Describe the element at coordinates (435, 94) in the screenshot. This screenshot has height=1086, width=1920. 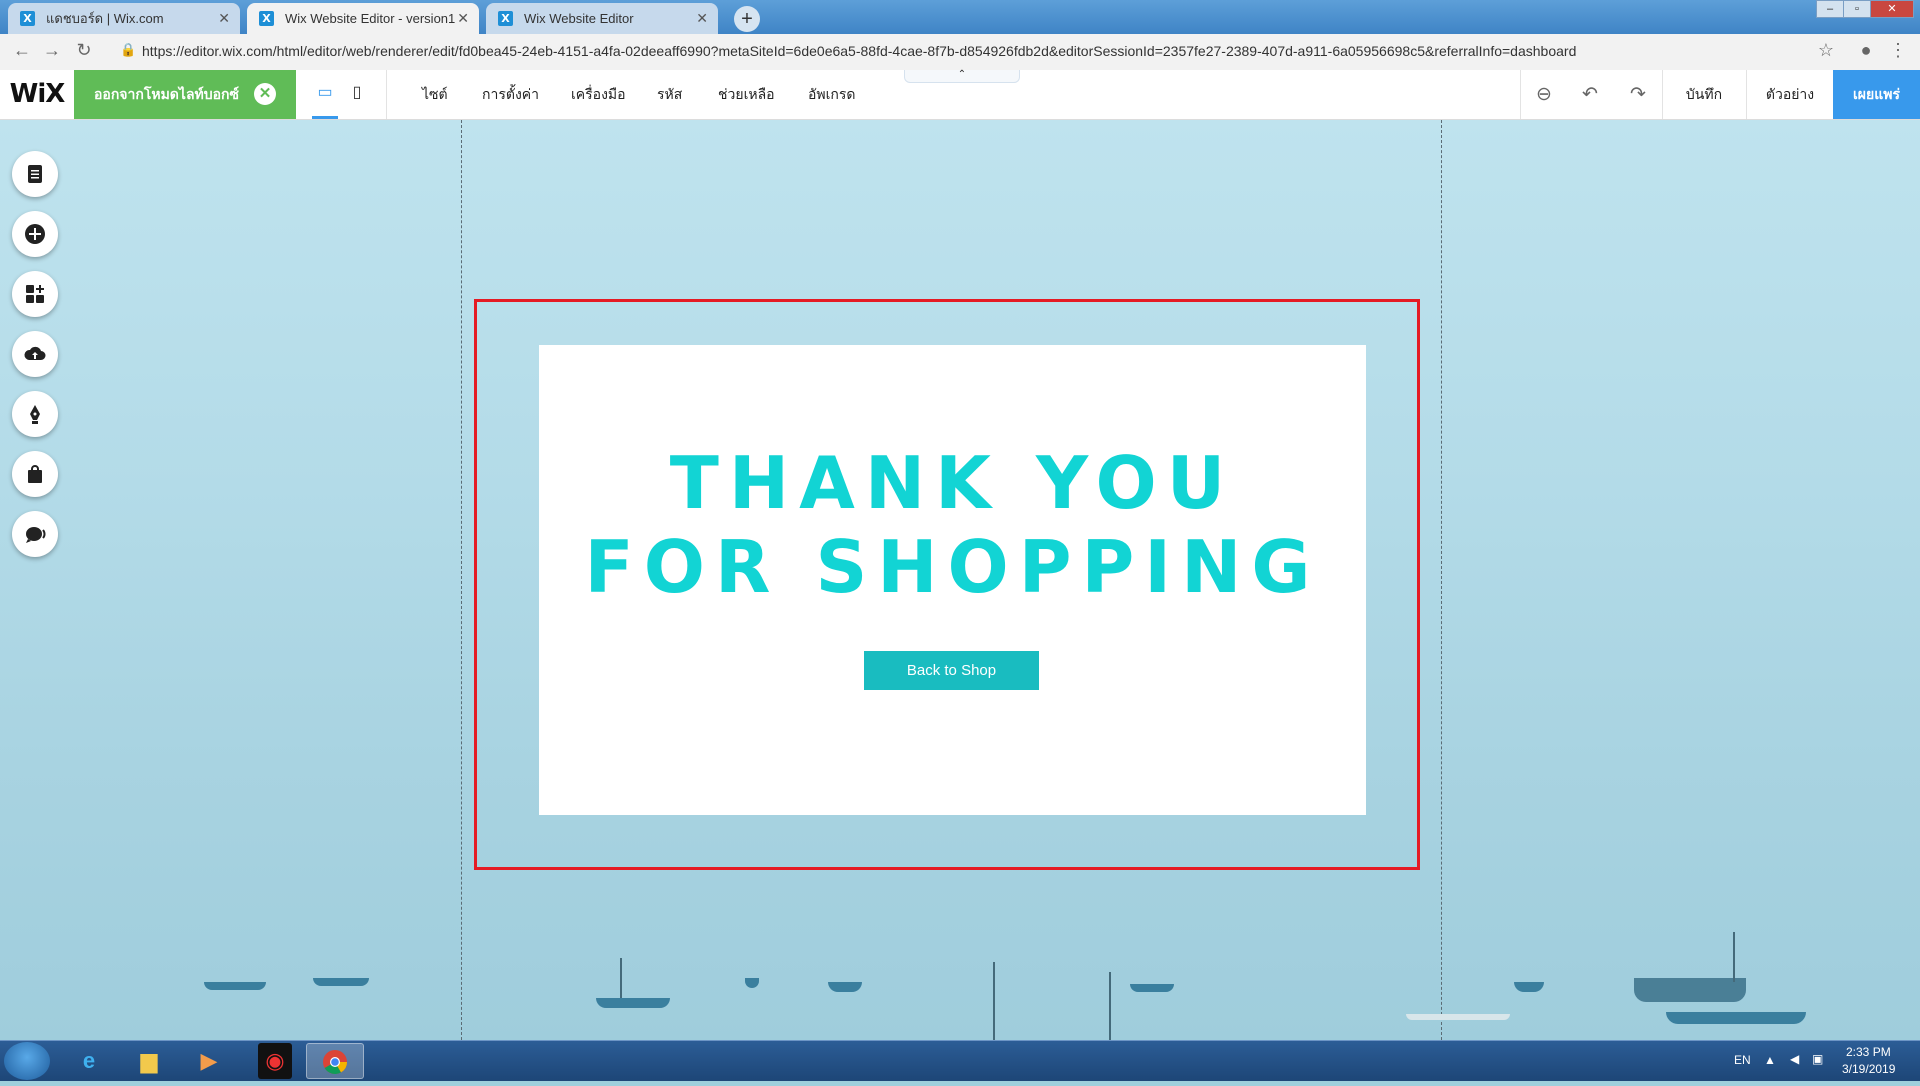
I see `menu-site: ไซต์` at that location.